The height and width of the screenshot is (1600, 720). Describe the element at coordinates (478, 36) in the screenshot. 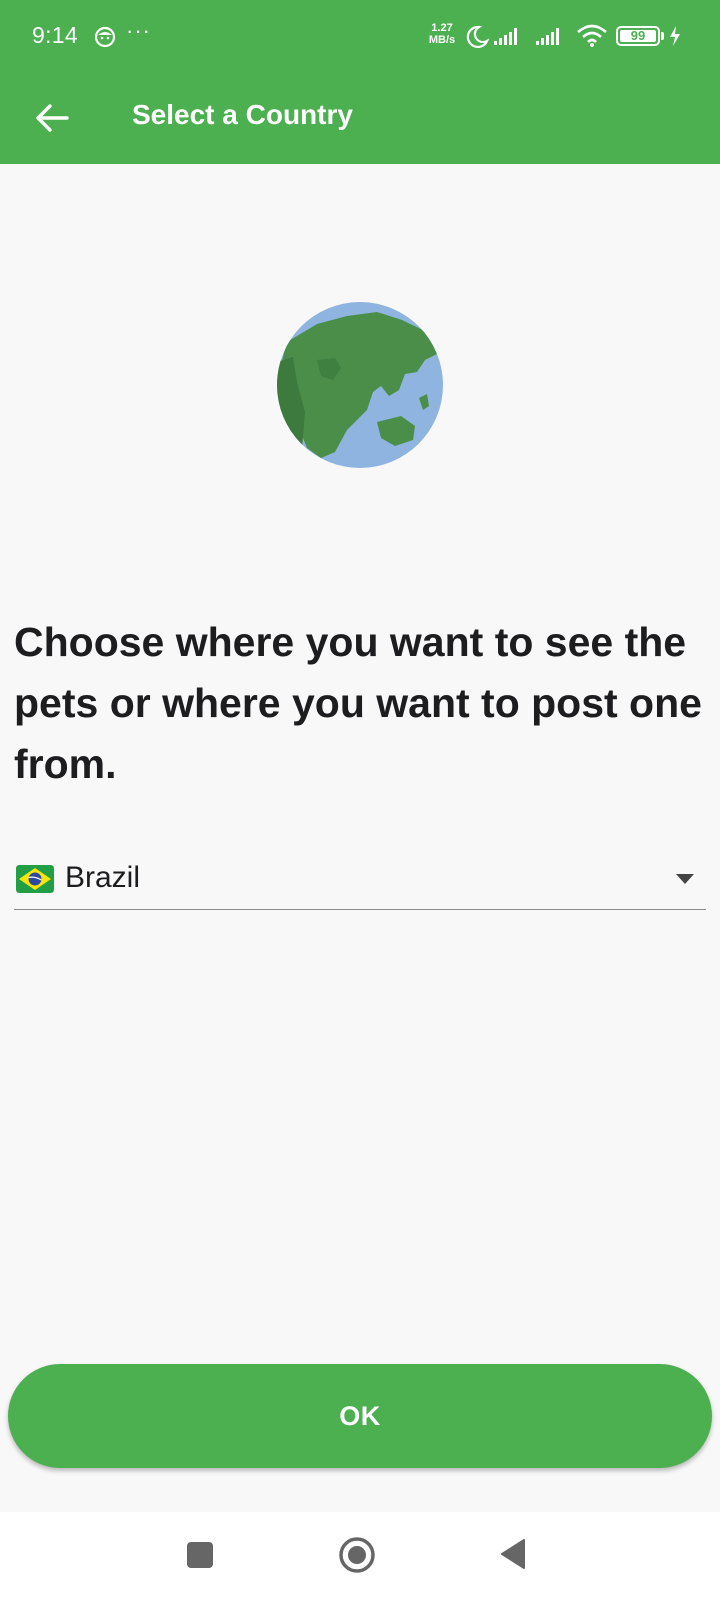

I see `moon-icon` at that location.